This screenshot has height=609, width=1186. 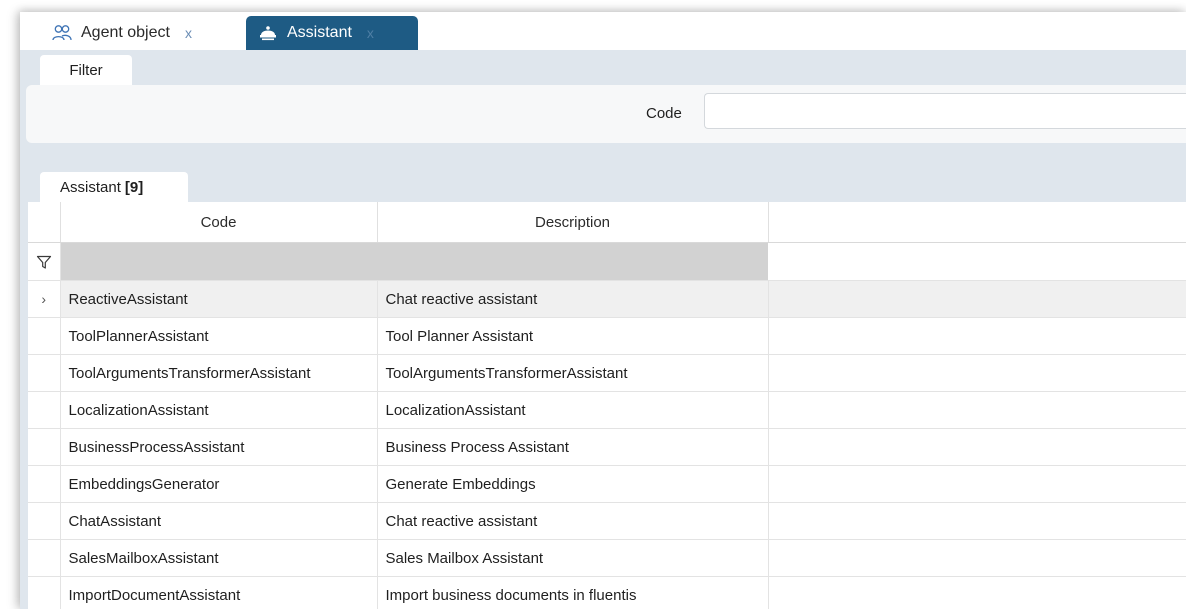 What do you see at coordinates (573, 410) in the screenshot?
I see `cell-description: LocalizationAssistant` at bounding box center [573, 410].